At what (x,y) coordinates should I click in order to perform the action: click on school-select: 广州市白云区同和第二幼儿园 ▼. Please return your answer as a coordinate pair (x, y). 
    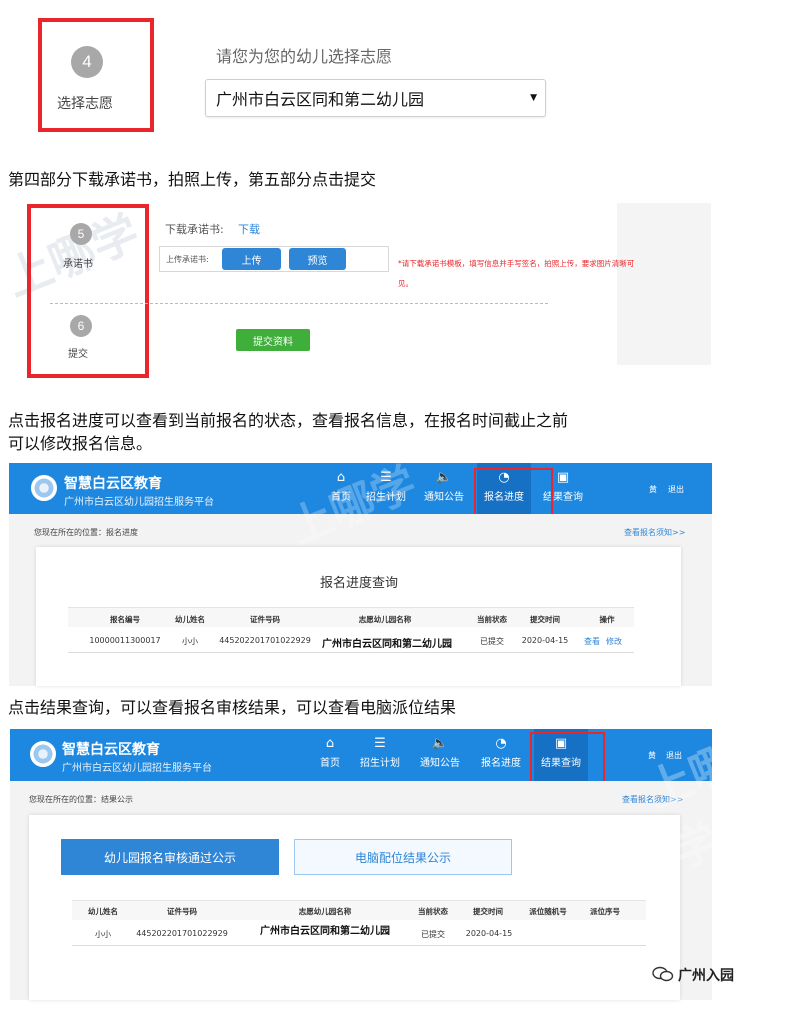
    Looking at the image, I should click on (375, 98).